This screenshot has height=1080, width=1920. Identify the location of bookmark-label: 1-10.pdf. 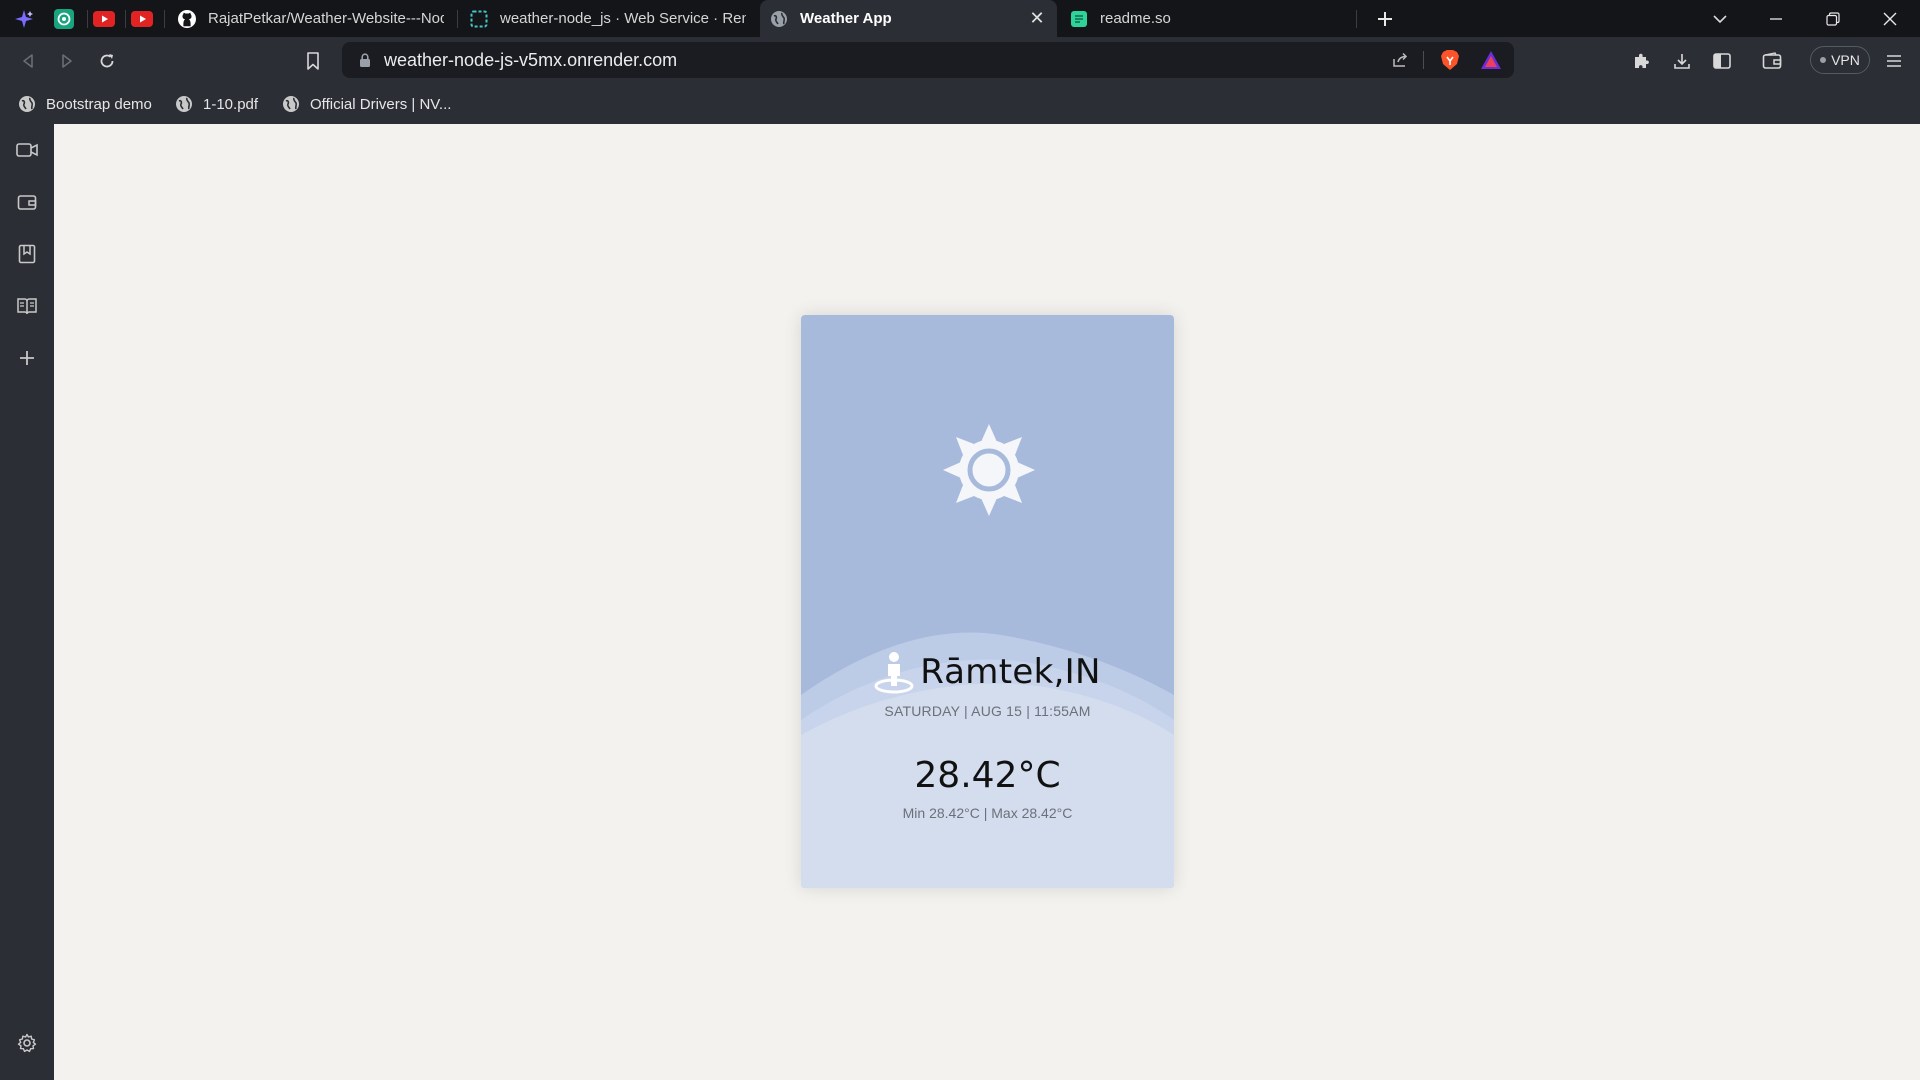
(231, 104).